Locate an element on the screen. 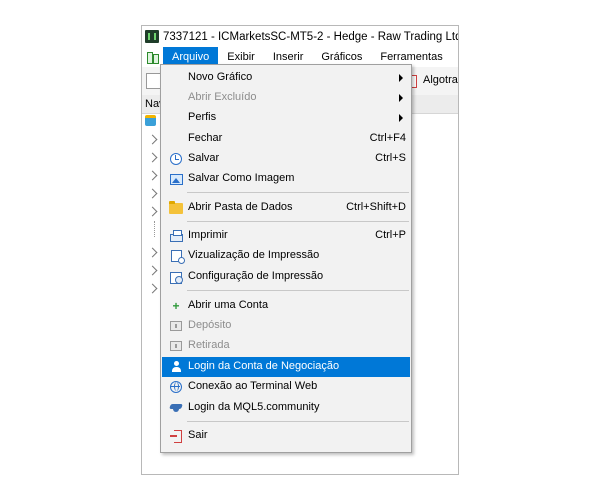 The image size is (600, 500). save-icon is located at coordinates (176, 159).